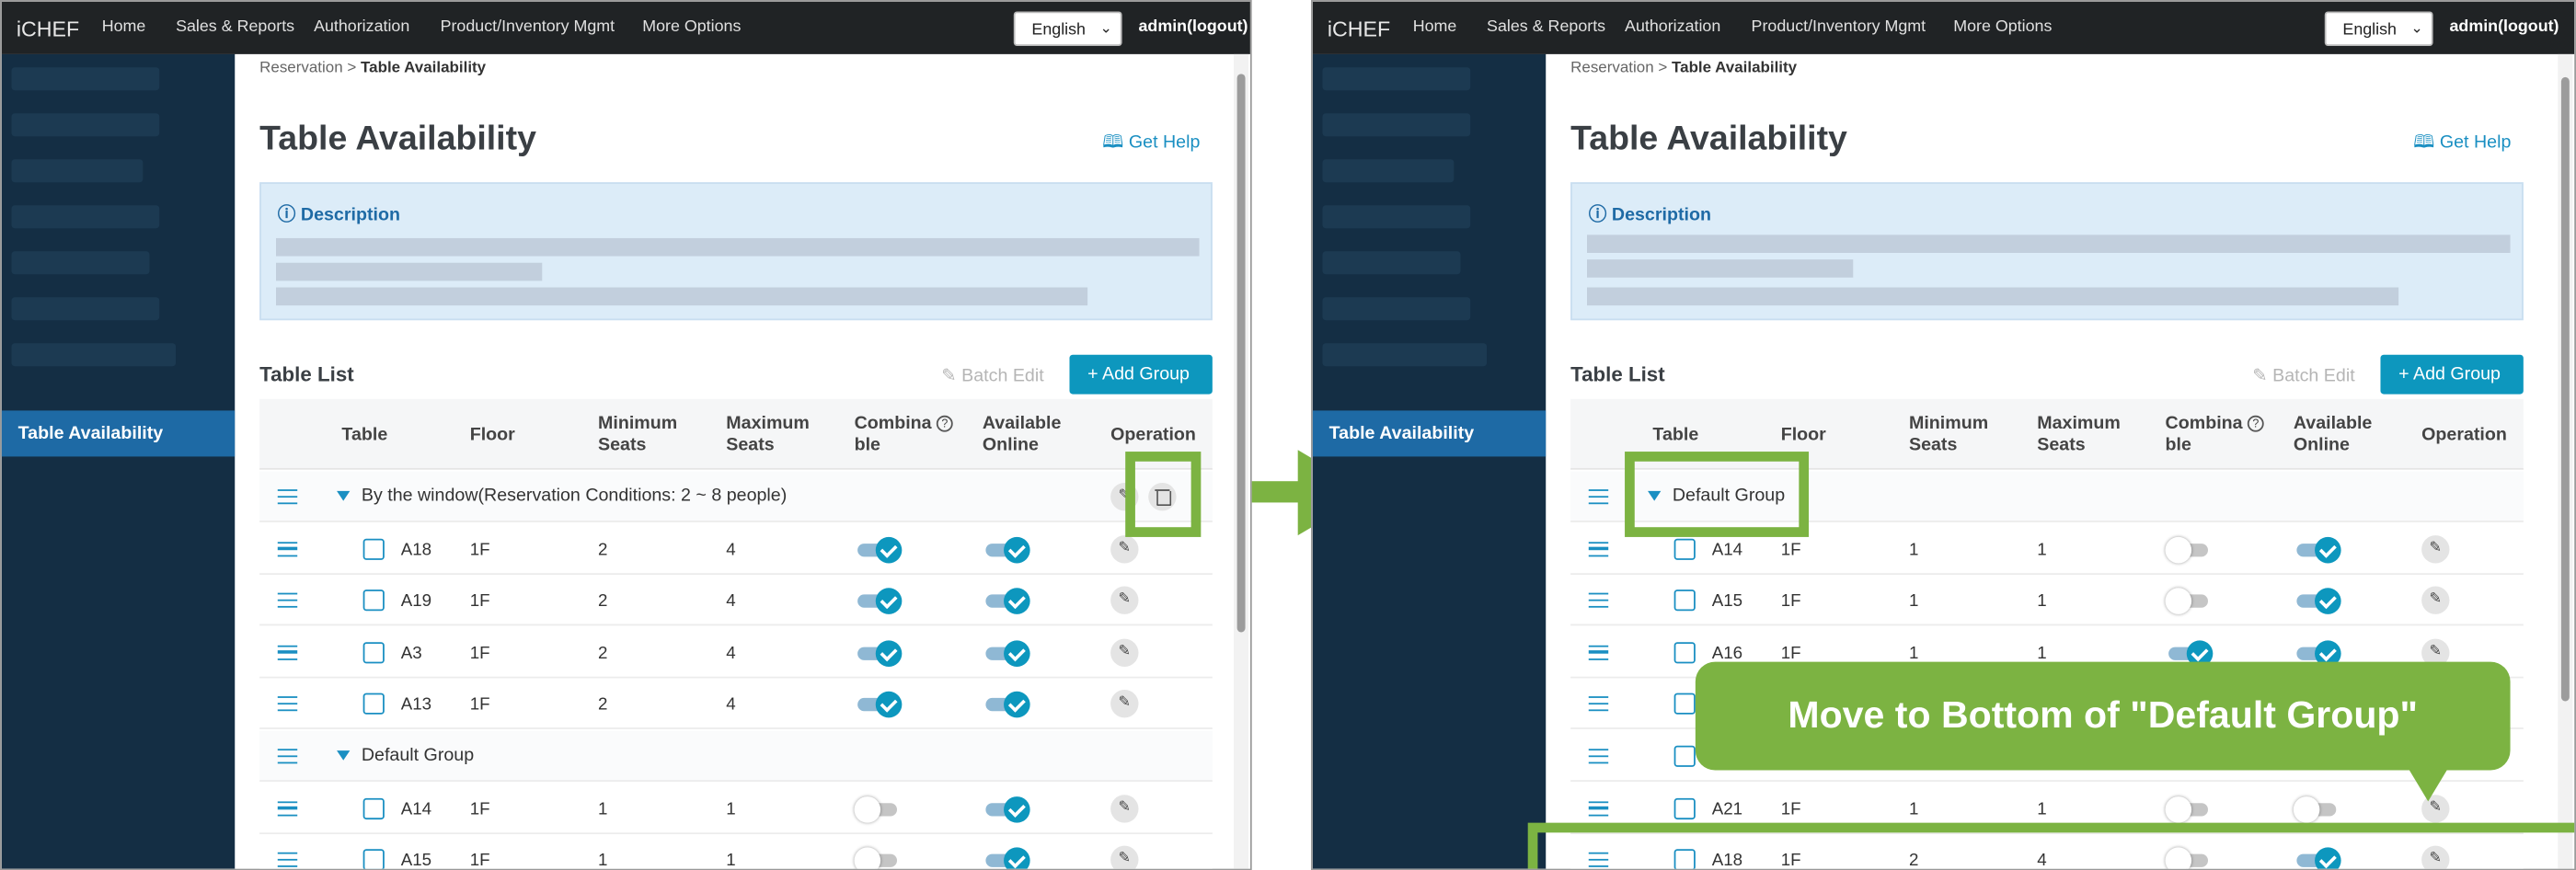 This screenshot has width=2576, height=870. What do you see at coordinates (736, 548) in the screenshot?
I see `table-row: A18 1F 2 4 ✎` at bounding box center [736, 548].